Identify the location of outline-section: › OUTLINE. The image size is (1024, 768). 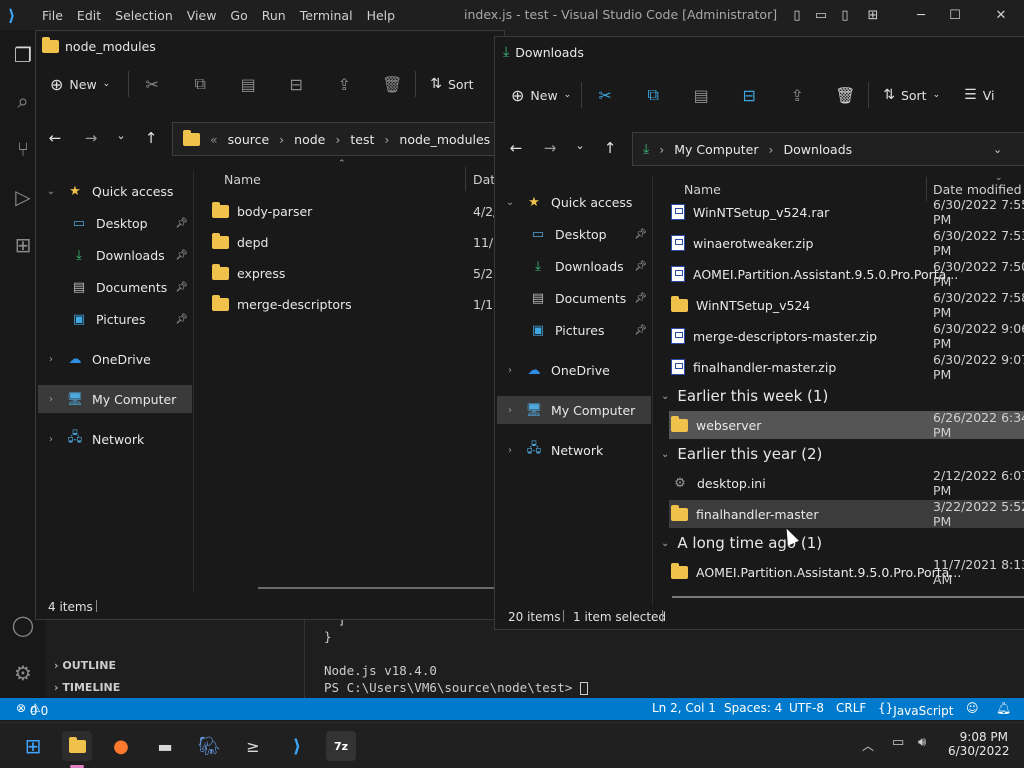
(85, 665).